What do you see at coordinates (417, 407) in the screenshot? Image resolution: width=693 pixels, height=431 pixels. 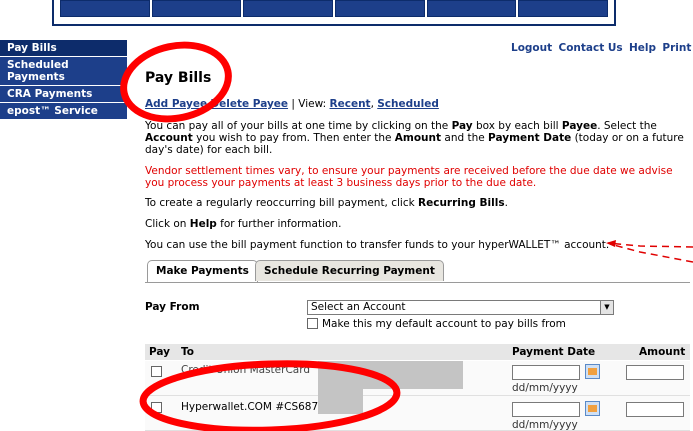 I see `table-row: Hyperwallet.COM #CS687 dd/mm/yyyy` at bounding box center [417, 407].